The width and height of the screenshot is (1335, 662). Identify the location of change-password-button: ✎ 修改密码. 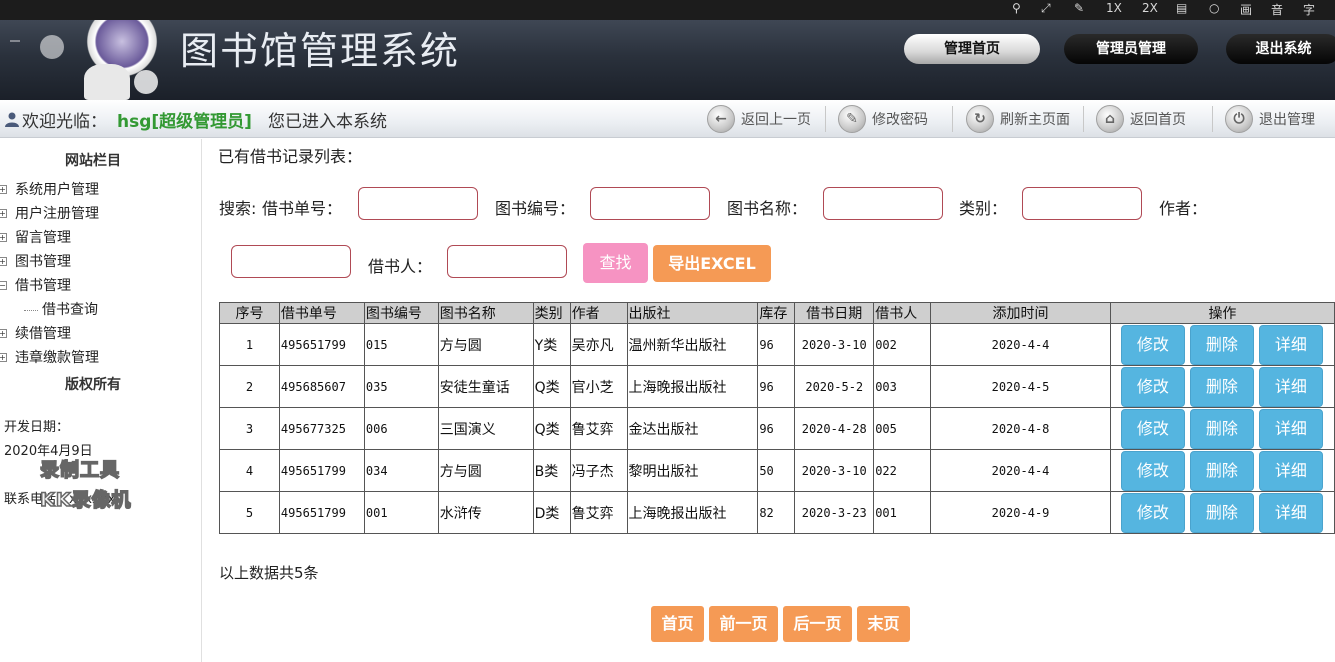
(883, 119).